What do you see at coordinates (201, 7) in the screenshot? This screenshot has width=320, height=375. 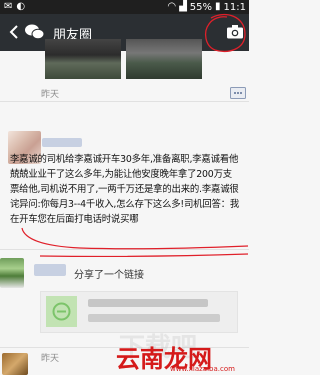 I see `battery-percentage: 55%` at bounding box center [201, 7].